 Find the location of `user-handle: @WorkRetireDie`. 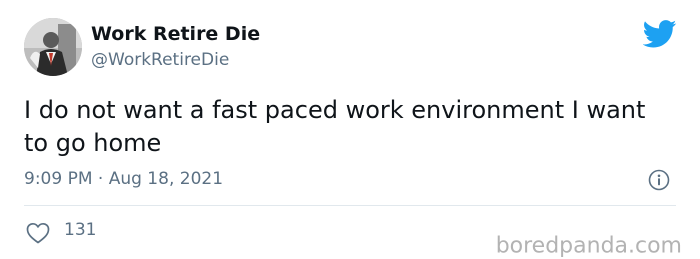

user-handle: @WorkRetireDie is located at coordinates (160, 60).